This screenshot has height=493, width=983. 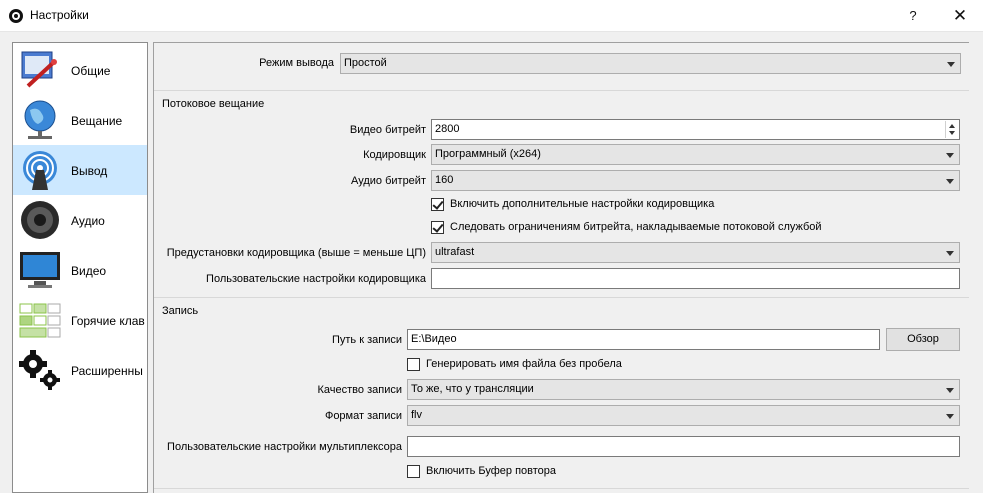 I want to click on recording-format-value: flv, so click(x=416, y=415).